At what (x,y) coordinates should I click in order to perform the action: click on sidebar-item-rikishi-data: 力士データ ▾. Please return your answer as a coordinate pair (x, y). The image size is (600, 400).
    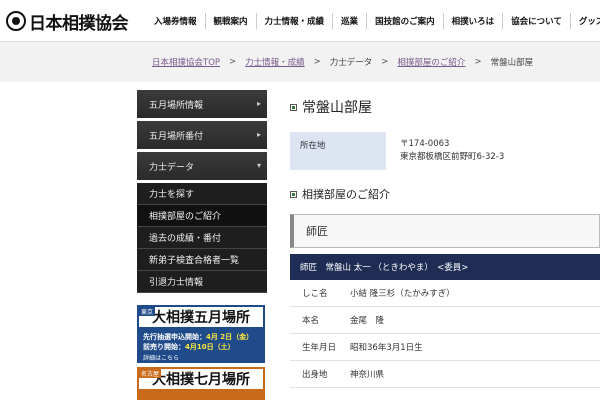
    Looking at the image, I should click on (202, 166).